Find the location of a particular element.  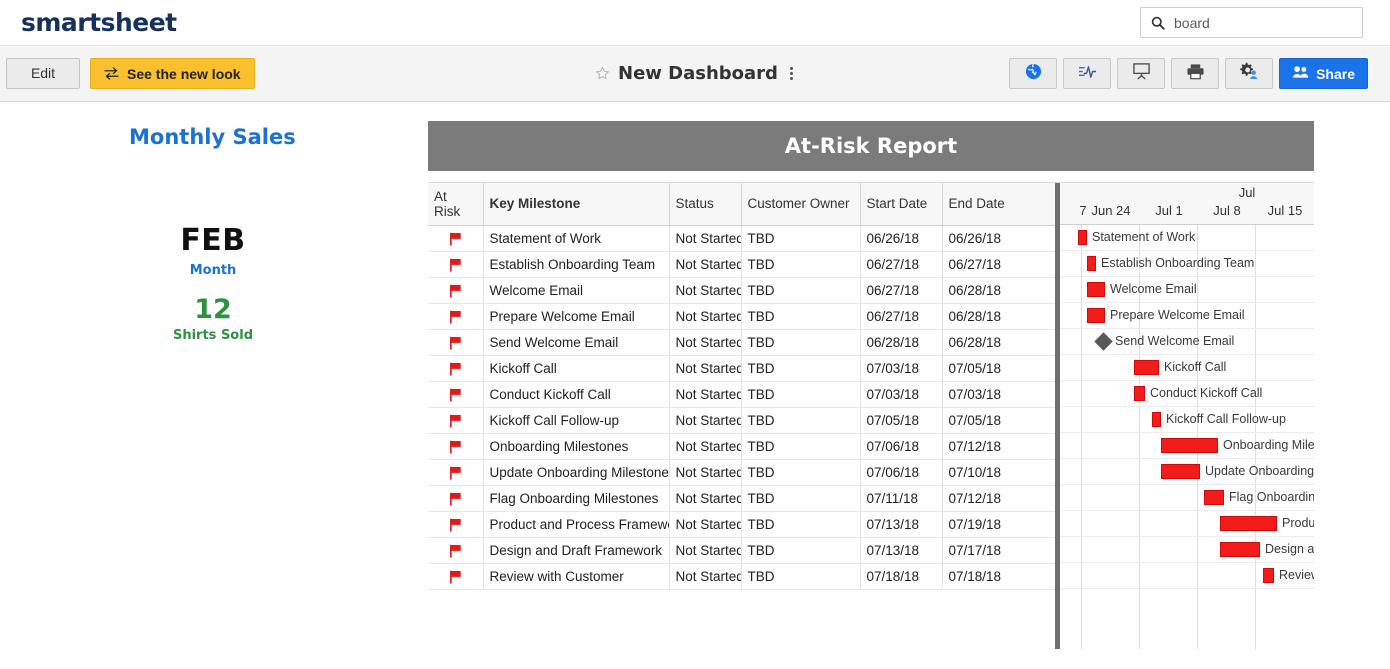

end-date-cell: 07/17/18 is located at coordinates (999, 550).